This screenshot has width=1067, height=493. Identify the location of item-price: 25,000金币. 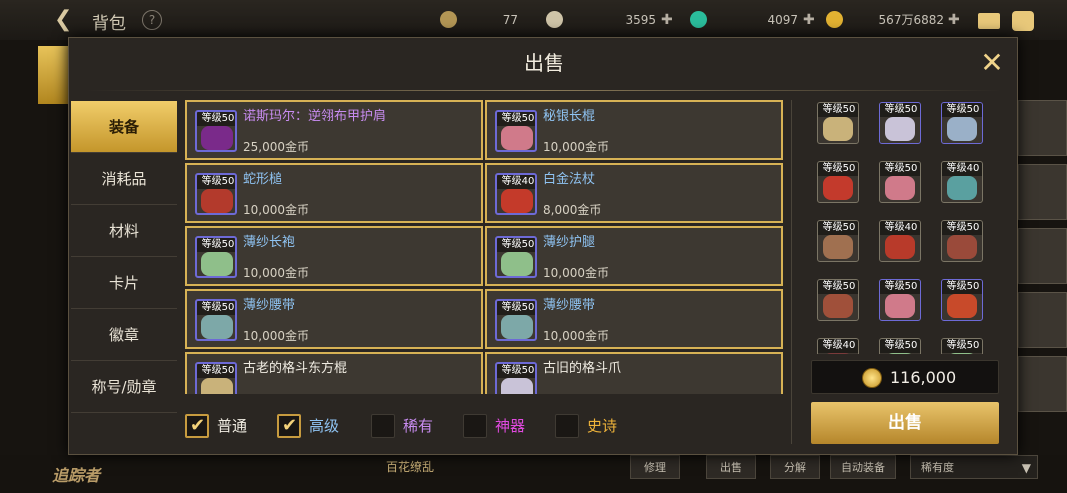
(276, 147).